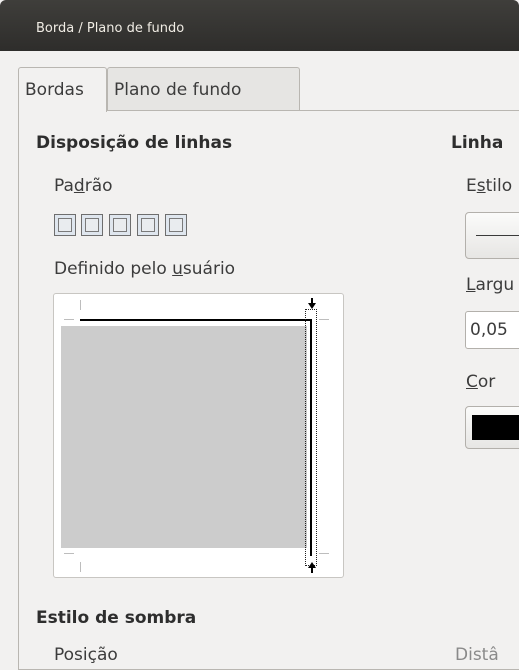 The height and width of the screenshot is (670, 519). Describe the element at coordinates (120, 225) in the screenshot. I see `preset-outer-button` at that location.